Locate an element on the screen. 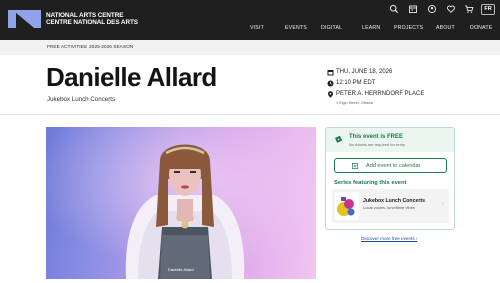 The image size is (500, 283). event-venue-address: 1 Elgin Street, Ottawa is located at coordinates (354, 103).